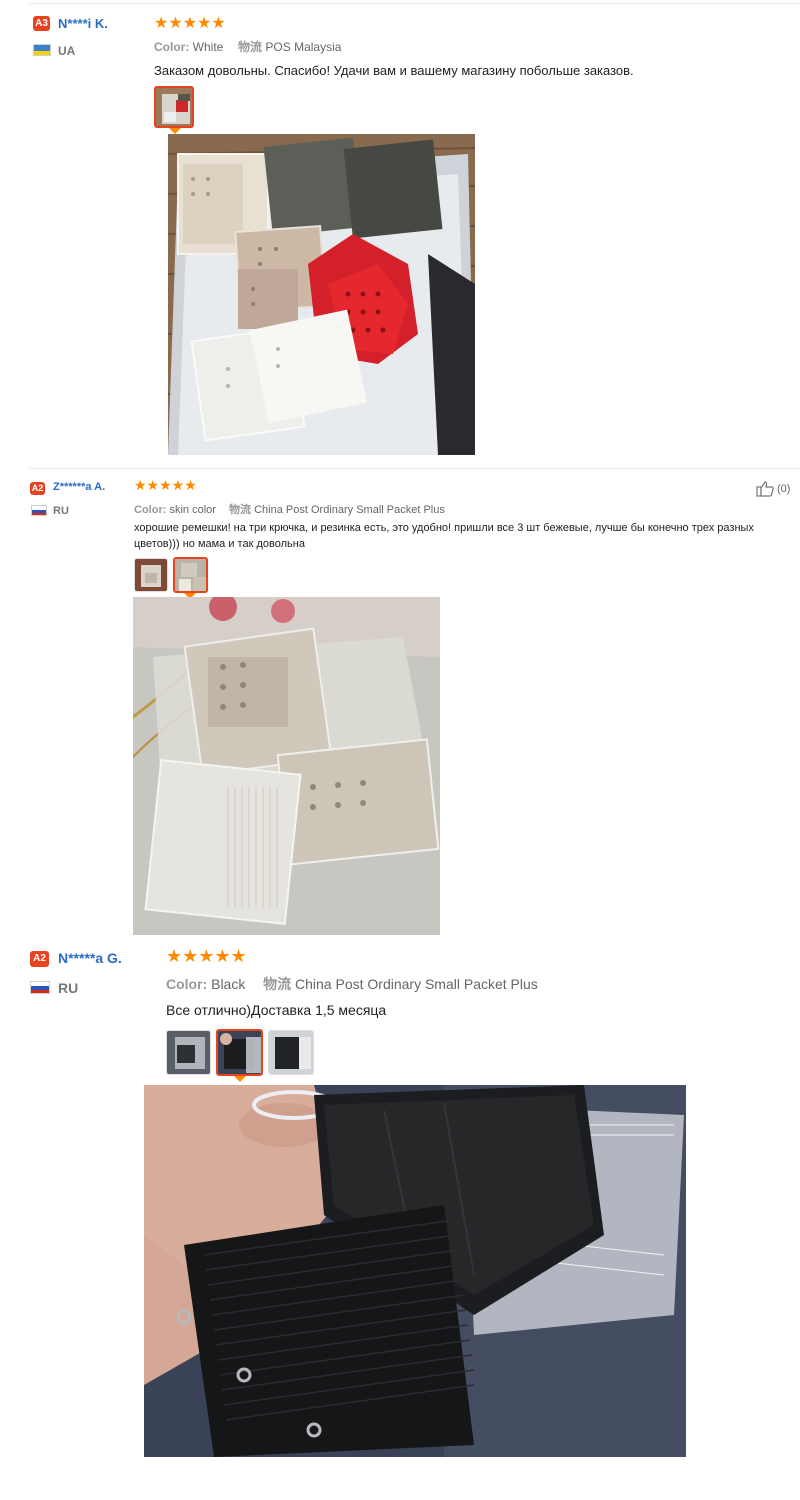  Describe the element at coordinates (784, 489) in the screenshot. I see `helpful-count: (0)` at that location.